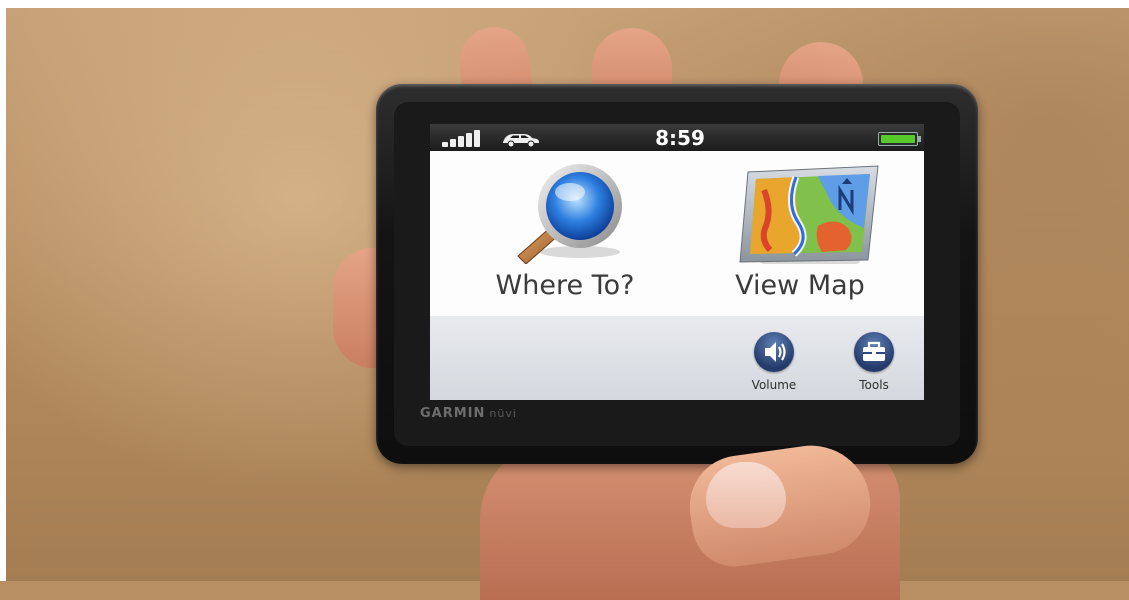  What do you see at coordinates (746, 495) in the screenshot?
I see `thumbnail` at bounding box center [746, 495].